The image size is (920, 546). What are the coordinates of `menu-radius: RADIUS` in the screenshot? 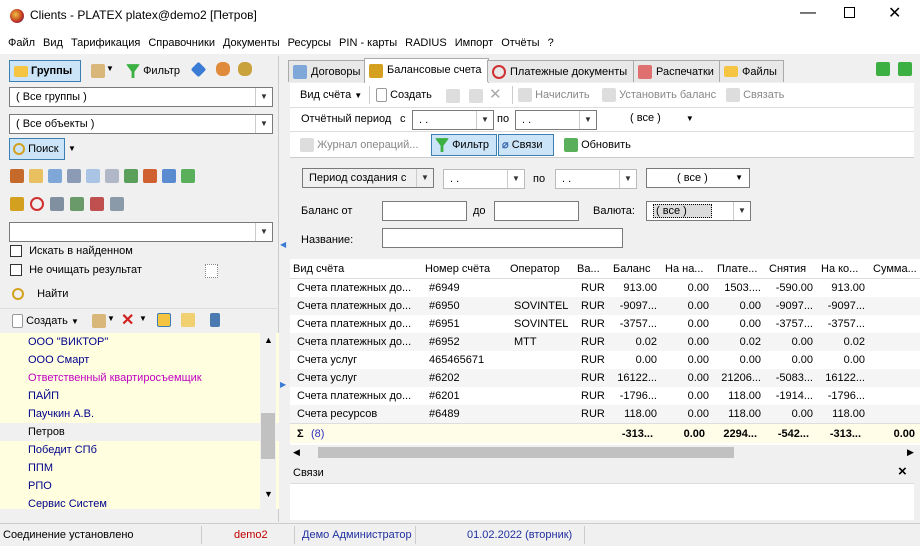 It's located at (426, 43).